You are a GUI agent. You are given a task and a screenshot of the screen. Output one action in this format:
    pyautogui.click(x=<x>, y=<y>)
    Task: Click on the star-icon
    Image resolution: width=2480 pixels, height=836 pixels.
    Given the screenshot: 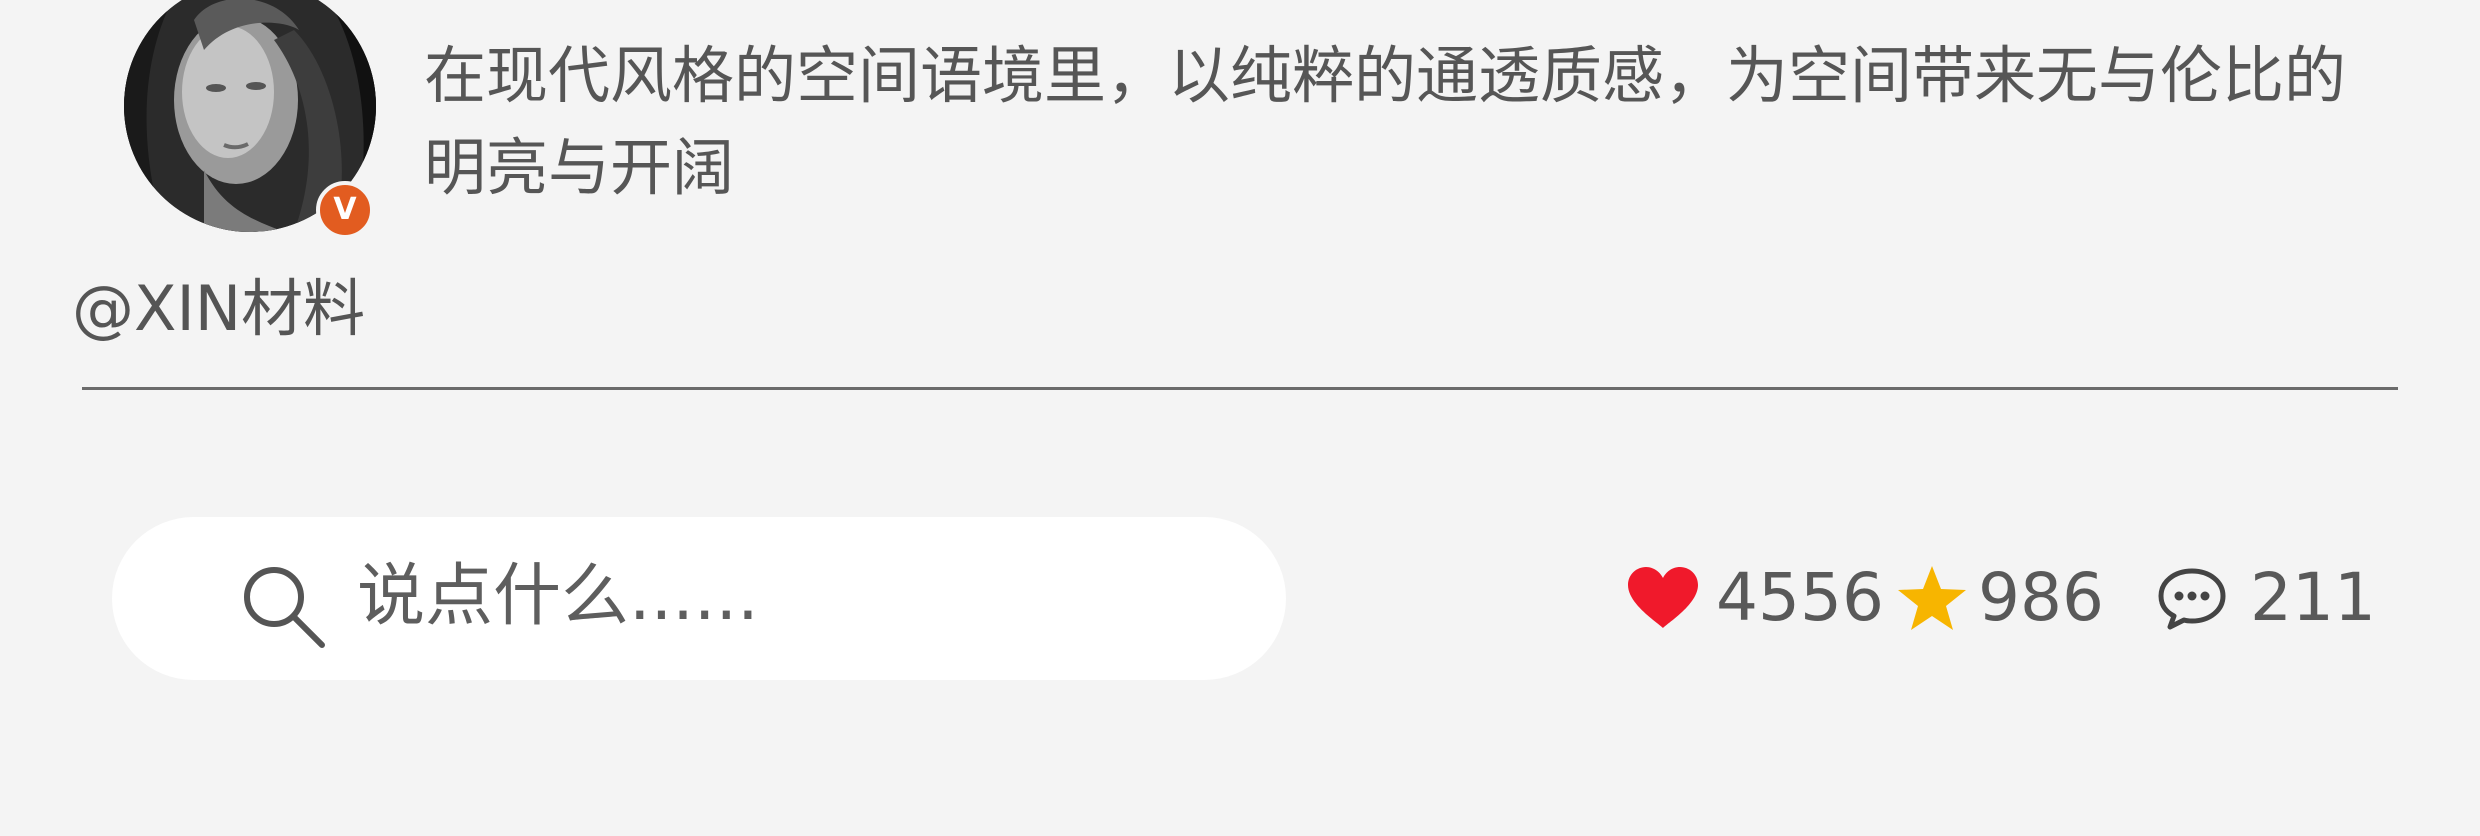 What is the action you would take?
    pyautogui.click(x=1932, y=598)
    